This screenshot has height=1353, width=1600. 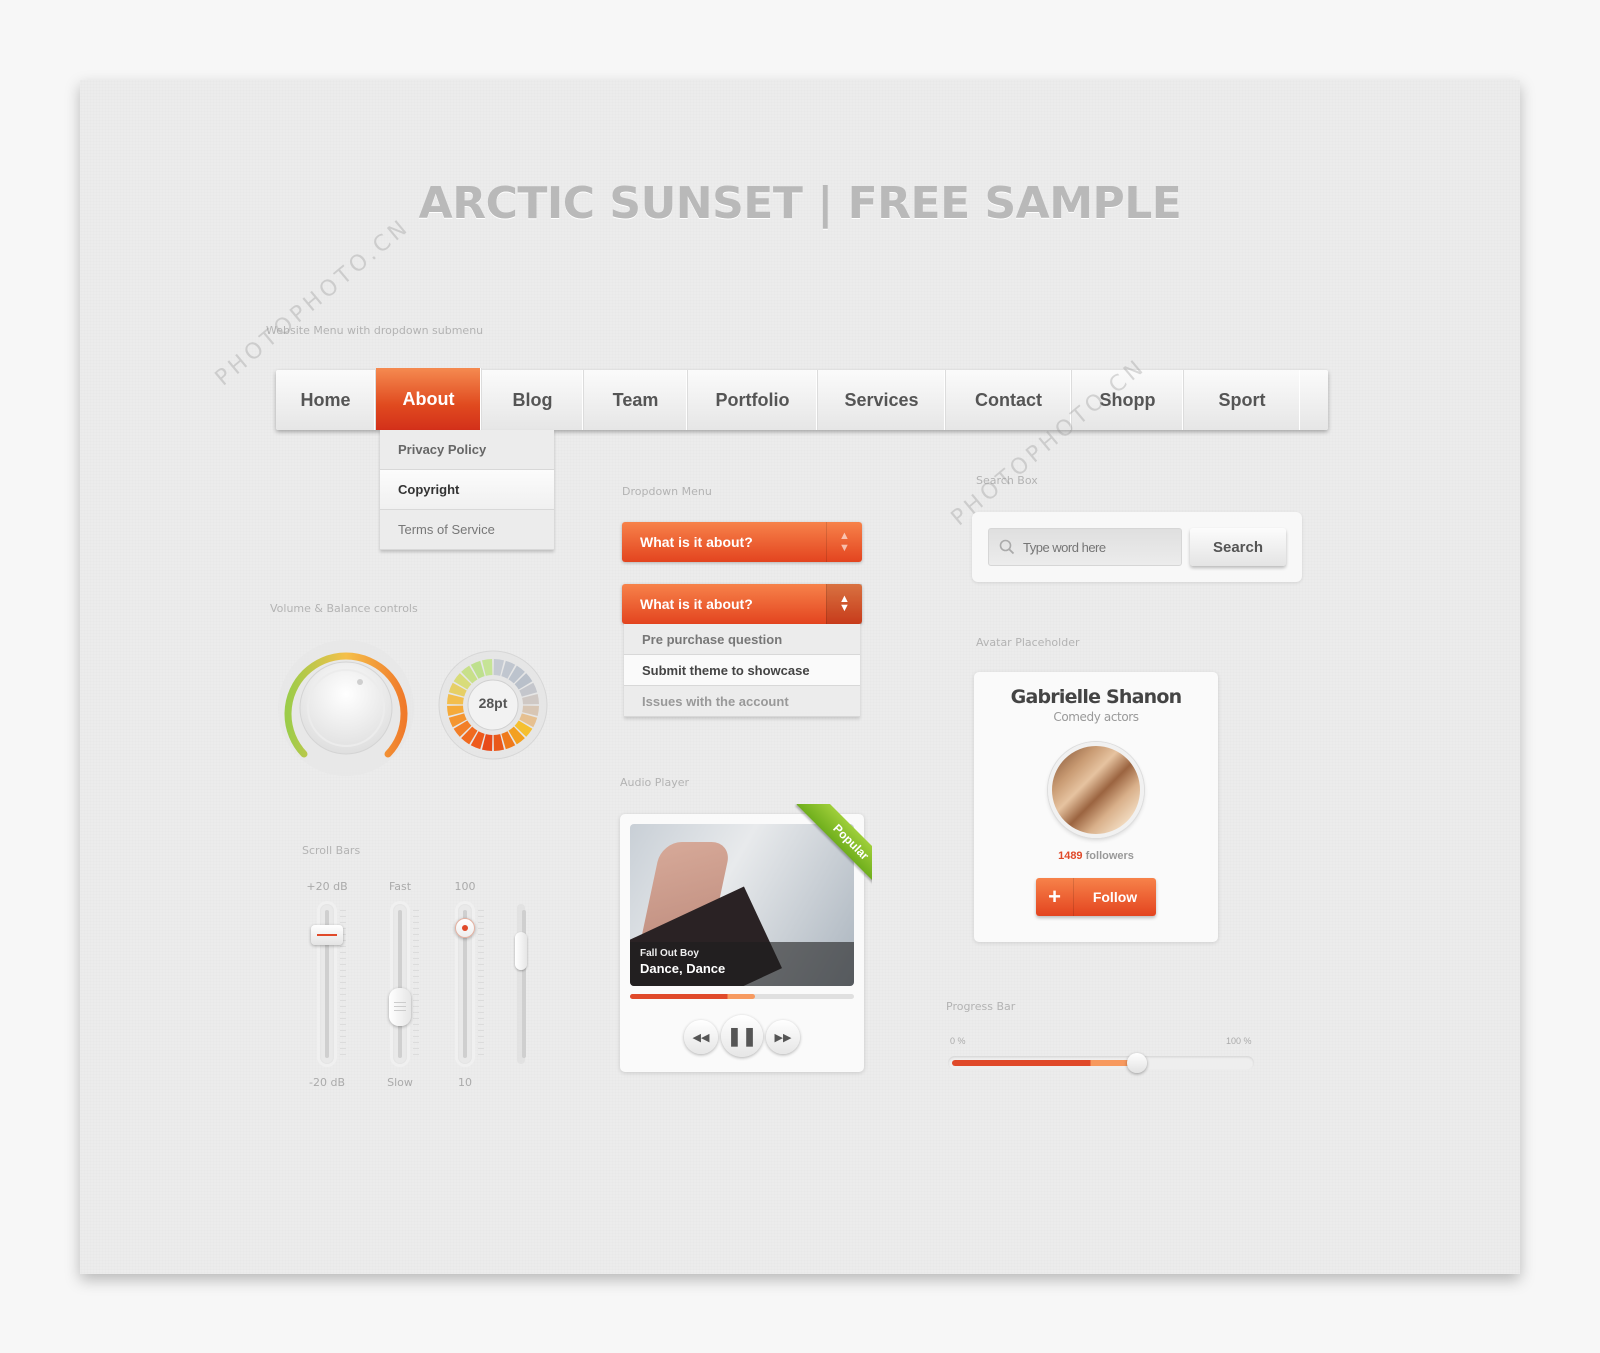 I want to click on progress-max-label: 100 %, so click(x=1239, y=1041).